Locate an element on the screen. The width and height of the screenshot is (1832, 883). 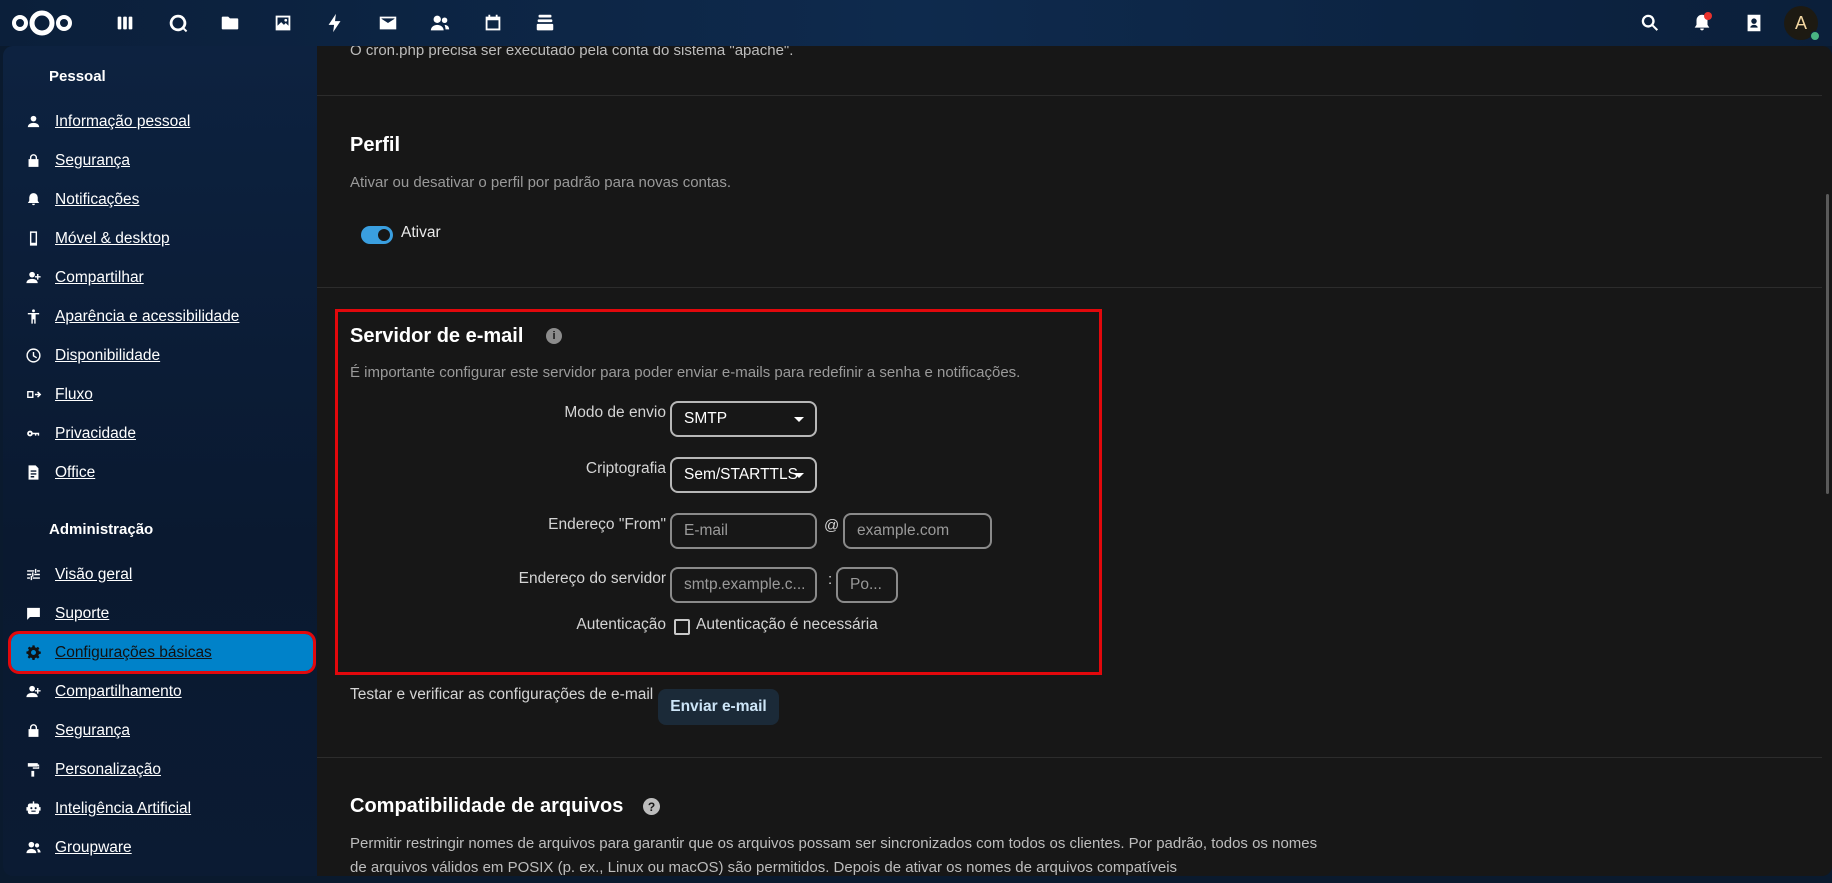
sidebar-item-label: Groupware is located at coordinates (93, 847).